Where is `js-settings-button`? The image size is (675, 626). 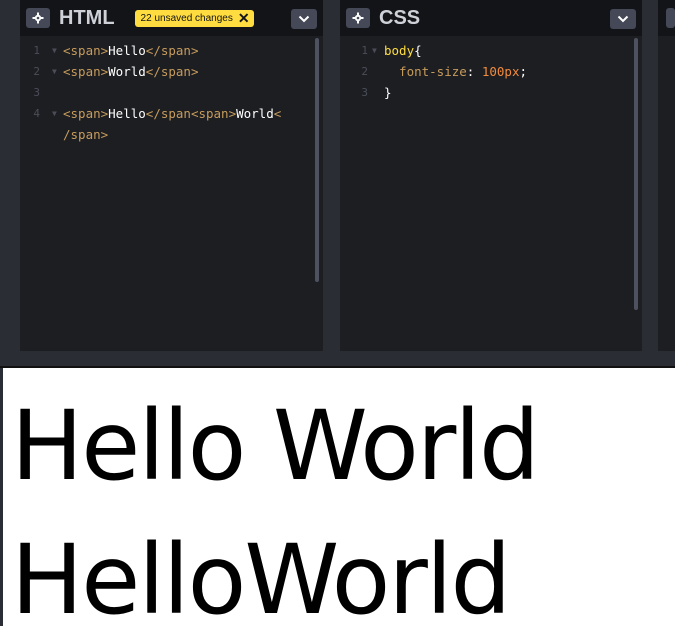
js-settings-button is located at coordinates (670, 18).